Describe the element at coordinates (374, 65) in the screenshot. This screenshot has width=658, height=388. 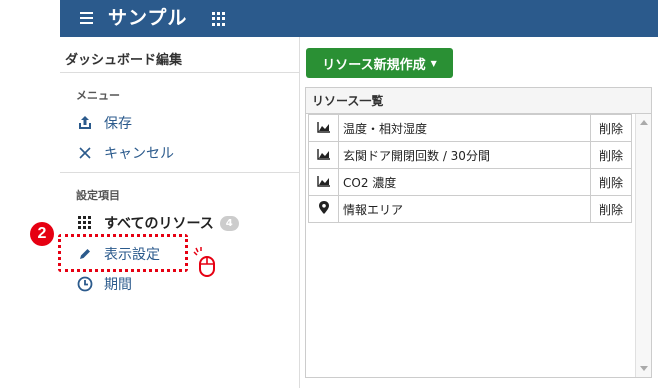
I see `new-resource-label: リソース新規作成` at that location.